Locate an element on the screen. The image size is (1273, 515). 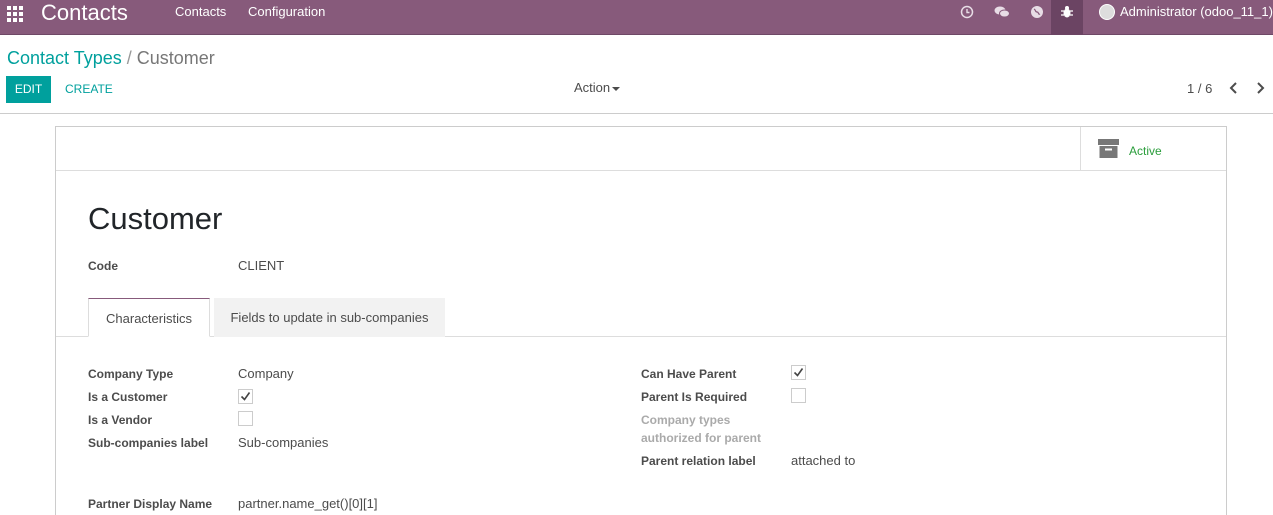
pager-next-button is located at coordinates (1260, 88).